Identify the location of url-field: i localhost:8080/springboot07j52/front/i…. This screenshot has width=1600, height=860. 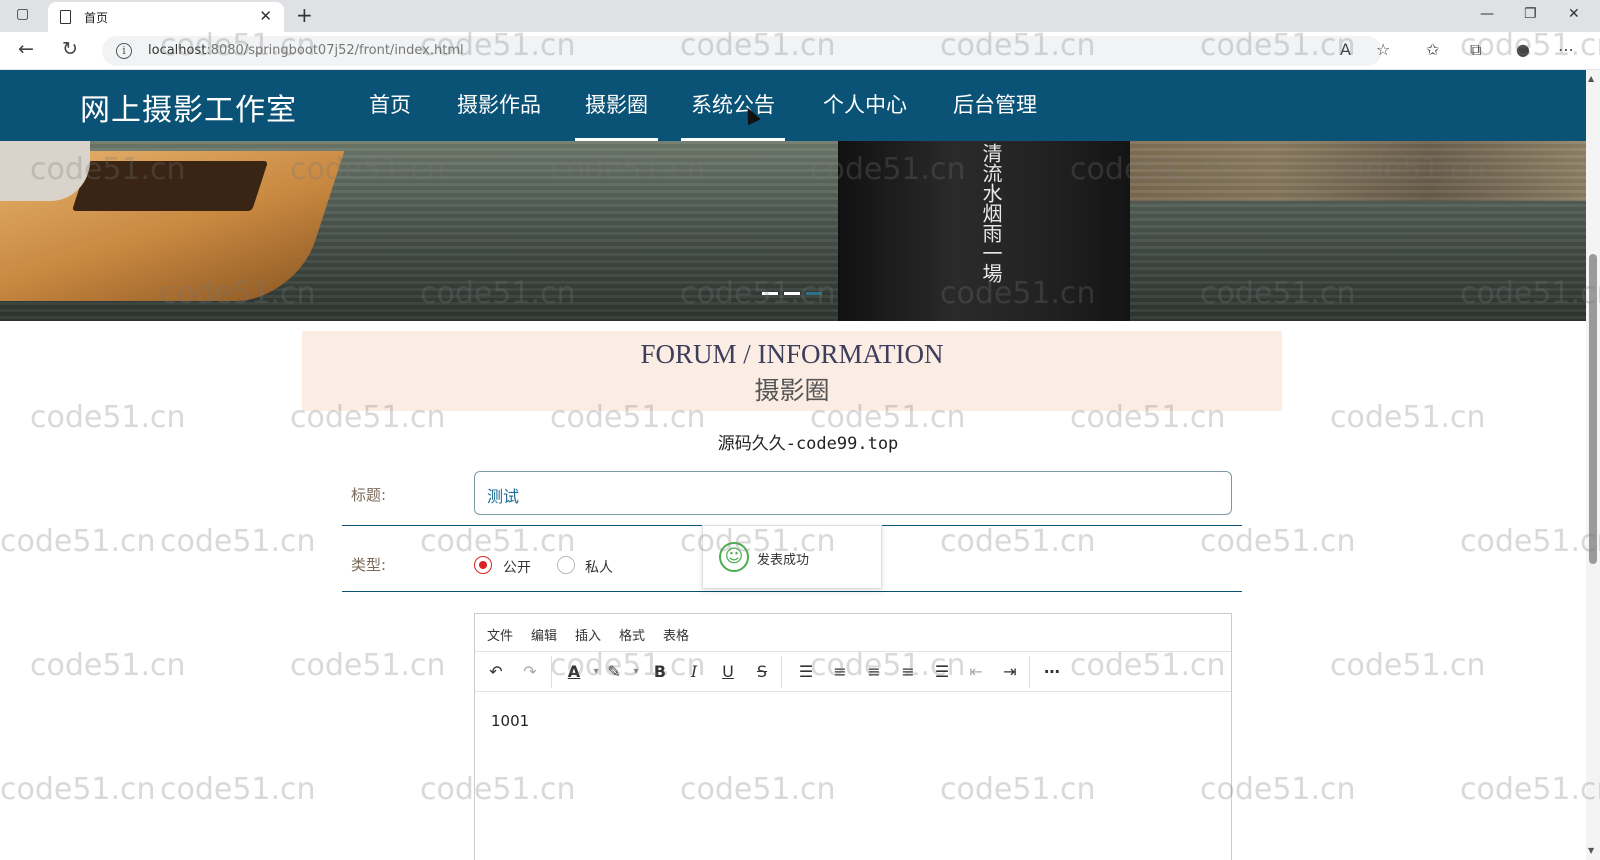
(742, 51).